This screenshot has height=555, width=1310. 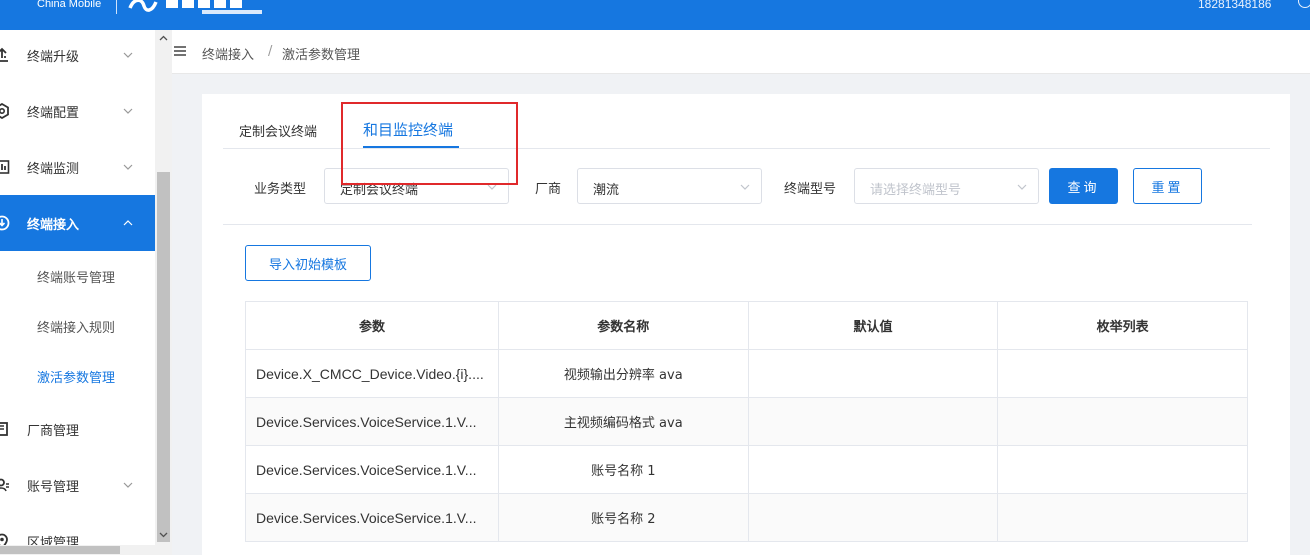 I want to click on sidebar-subitem-activation-params: 激活参数管理, so click(x=77, y=376).